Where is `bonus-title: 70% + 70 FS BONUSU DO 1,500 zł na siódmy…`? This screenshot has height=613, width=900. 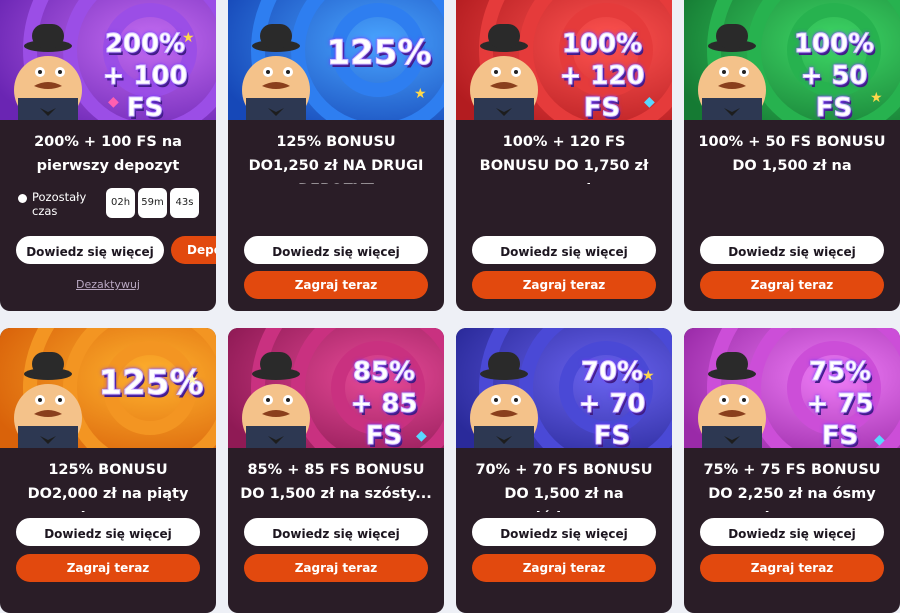
bonus-title: 70% + 70 FS BONUSU DO 1,500 zł na siódmy… is located at coordinates (564, 487).